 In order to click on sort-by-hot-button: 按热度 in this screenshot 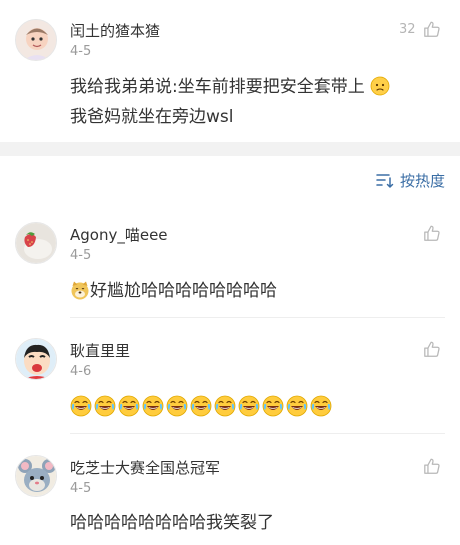, I will do `click(410, 180)`.